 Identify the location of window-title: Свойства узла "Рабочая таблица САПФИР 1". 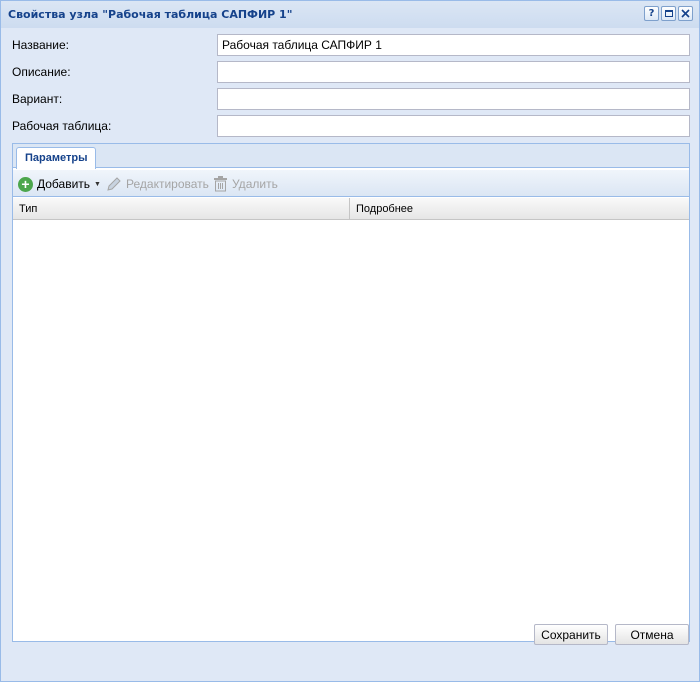
(150, 14).